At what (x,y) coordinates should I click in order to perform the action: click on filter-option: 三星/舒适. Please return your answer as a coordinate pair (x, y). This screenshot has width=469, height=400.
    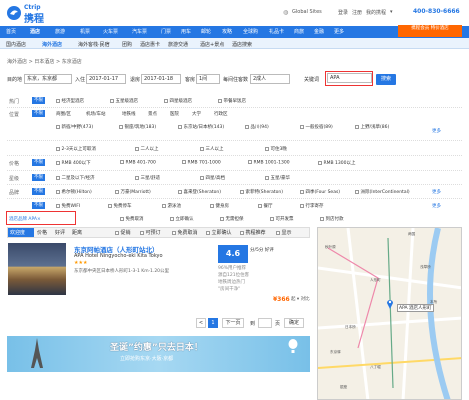
    Looking at the image, I should click on (147, 178).